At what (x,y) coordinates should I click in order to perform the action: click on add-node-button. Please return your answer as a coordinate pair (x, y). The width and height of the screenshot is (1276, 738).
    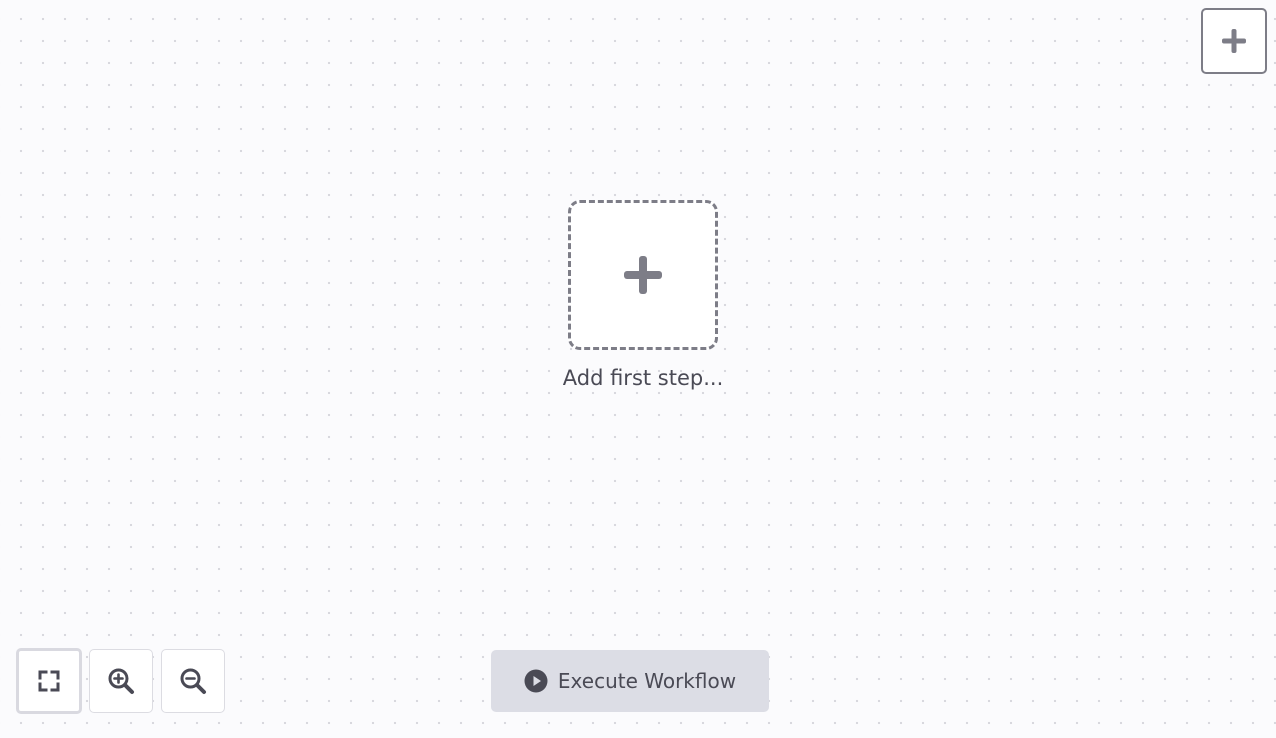
    Looking at the image, I should click on (1234, 41).